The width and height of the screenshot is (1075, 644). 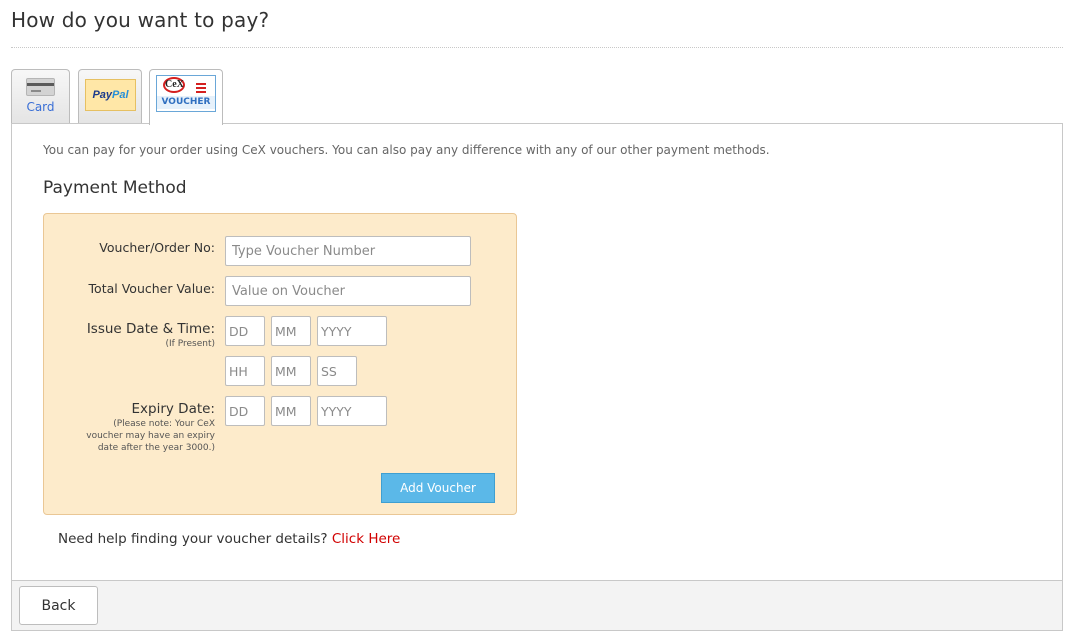 What do you see at coordinates (173, 409) in the screenshot?
I see `expiry-date-label: Expiry Date:` at bounding box center [173, 409].